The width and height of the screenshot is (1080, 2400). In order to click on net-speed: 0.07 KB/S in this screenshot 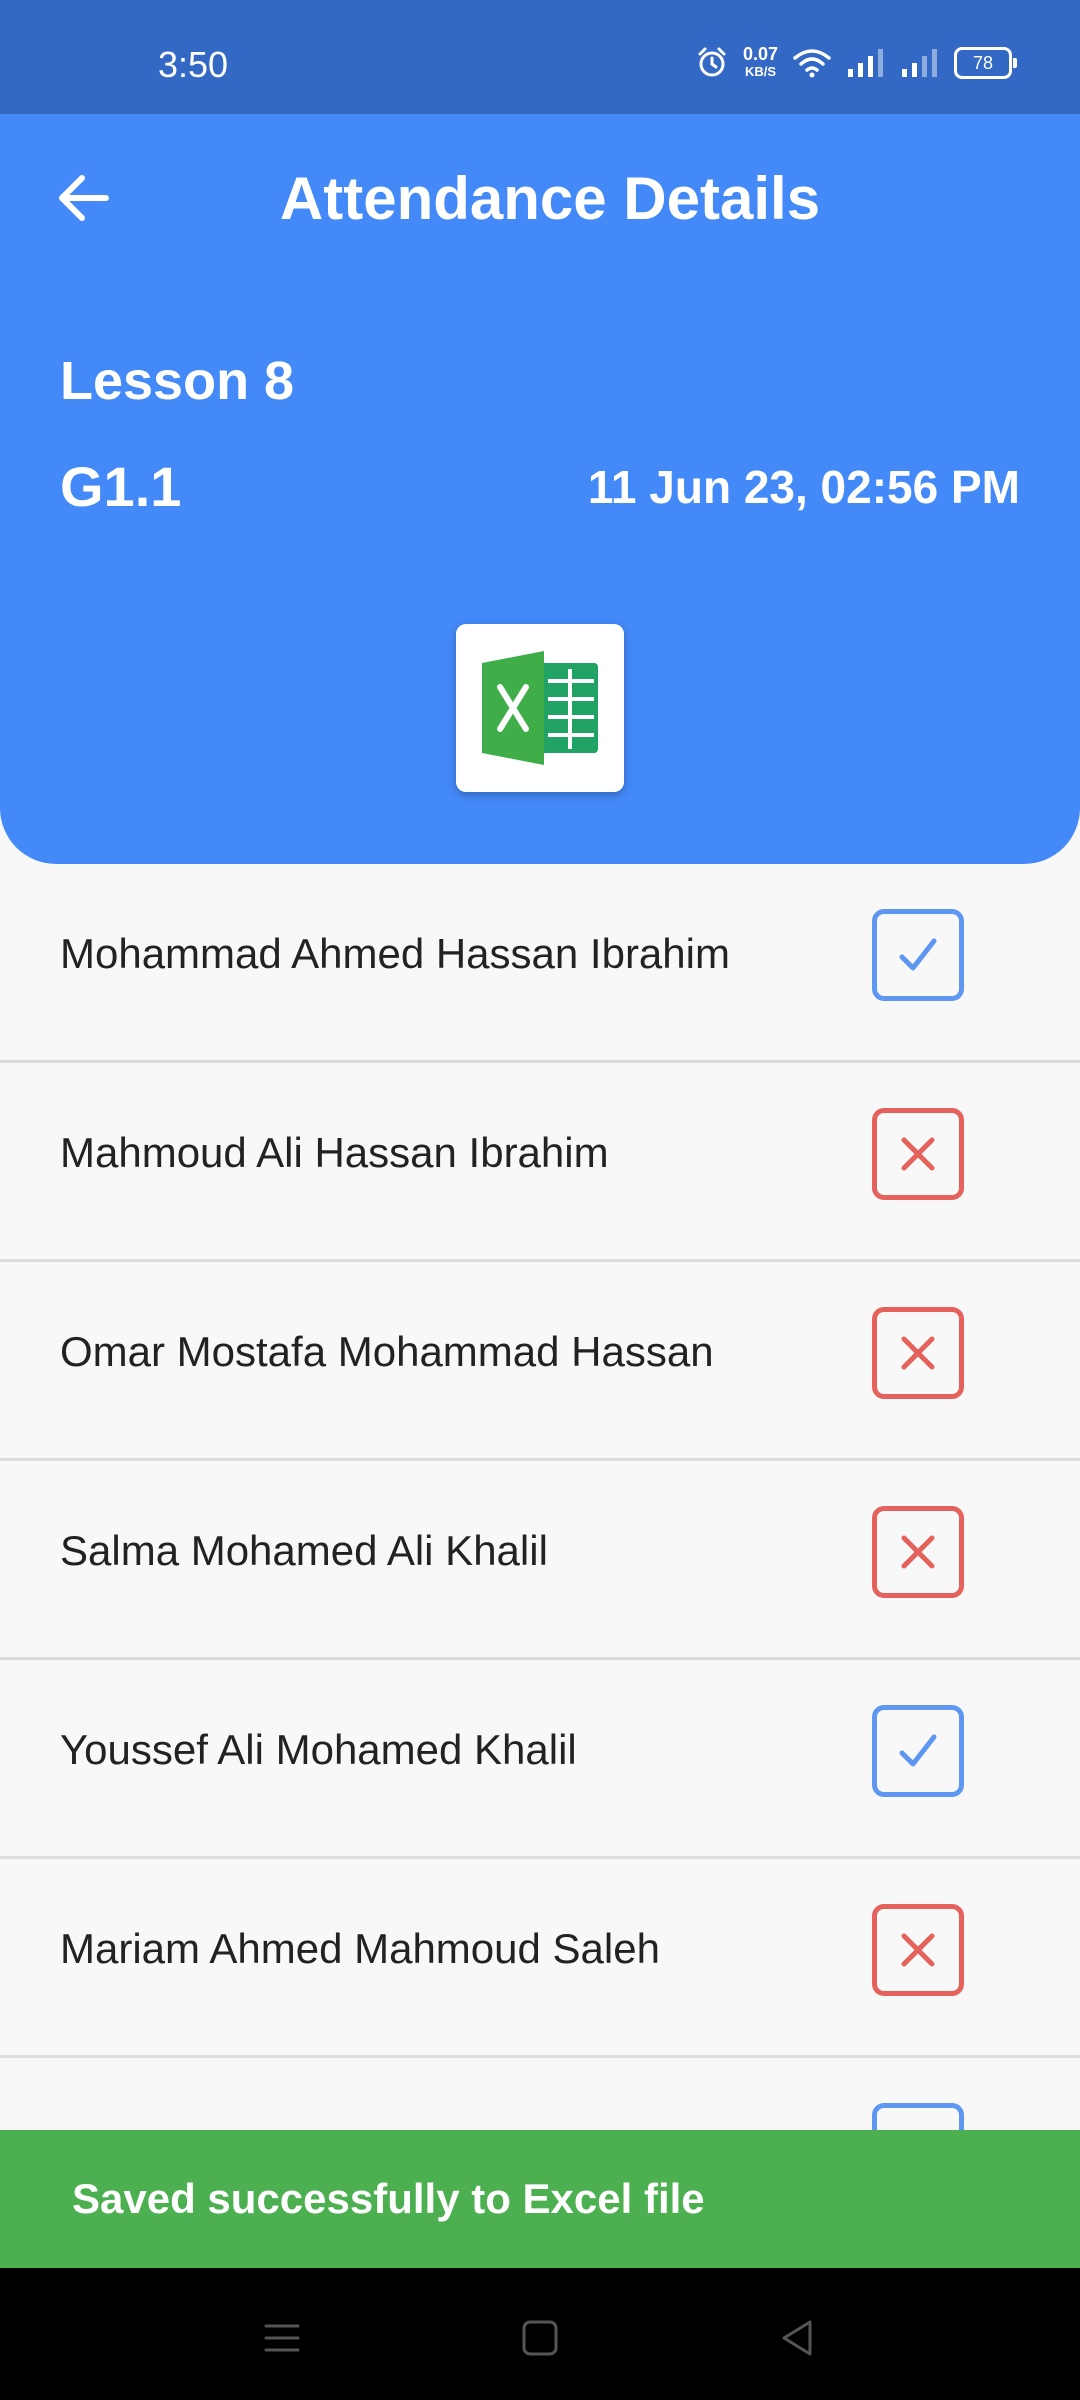, I will do `click(760, 62)`.